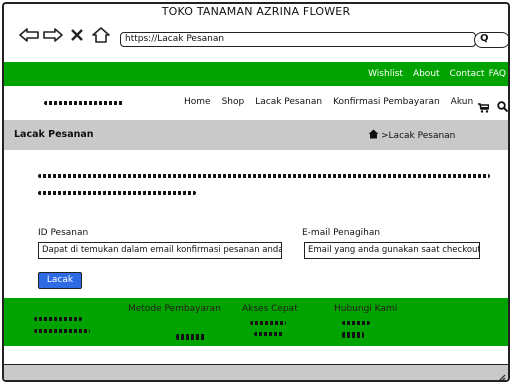  What do you see at coordinates (60, 280) in the screenshot?
I see `lacak-button: Lacak` at bounding box center [60, 280].